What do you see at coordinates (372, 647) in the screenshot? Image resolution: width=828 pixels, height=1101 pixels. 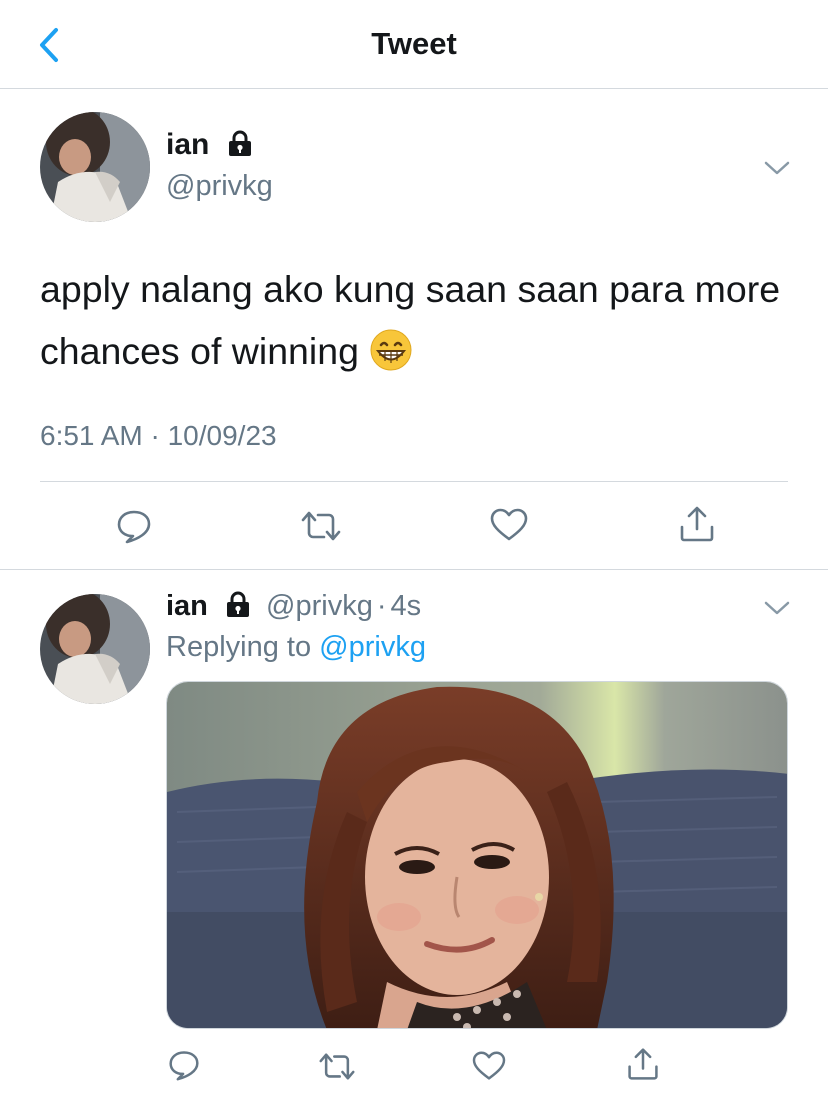 I see `replying-mention-link: @privkg` at bounding box center [372, 647].